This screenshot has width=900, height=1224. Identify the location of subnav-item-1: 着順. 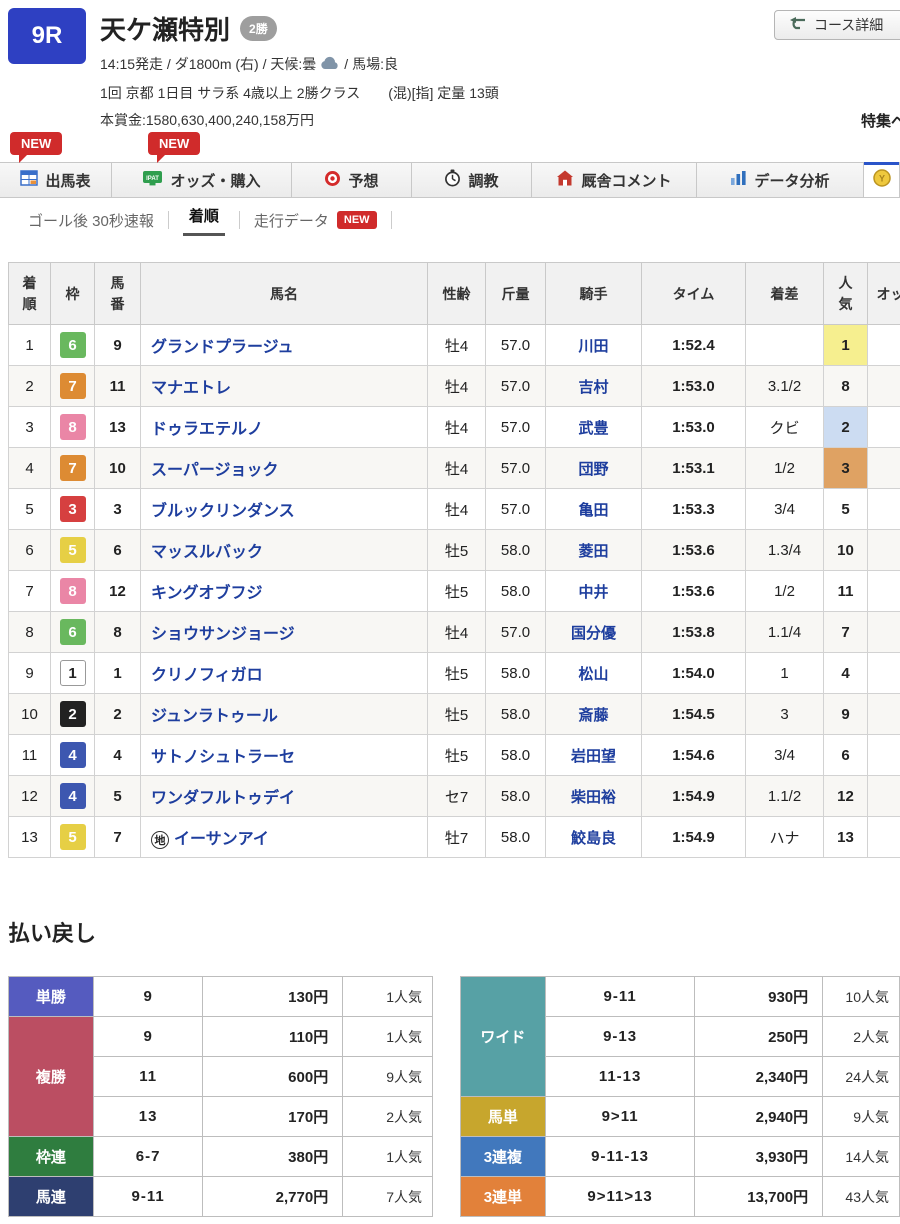
(204, 220).